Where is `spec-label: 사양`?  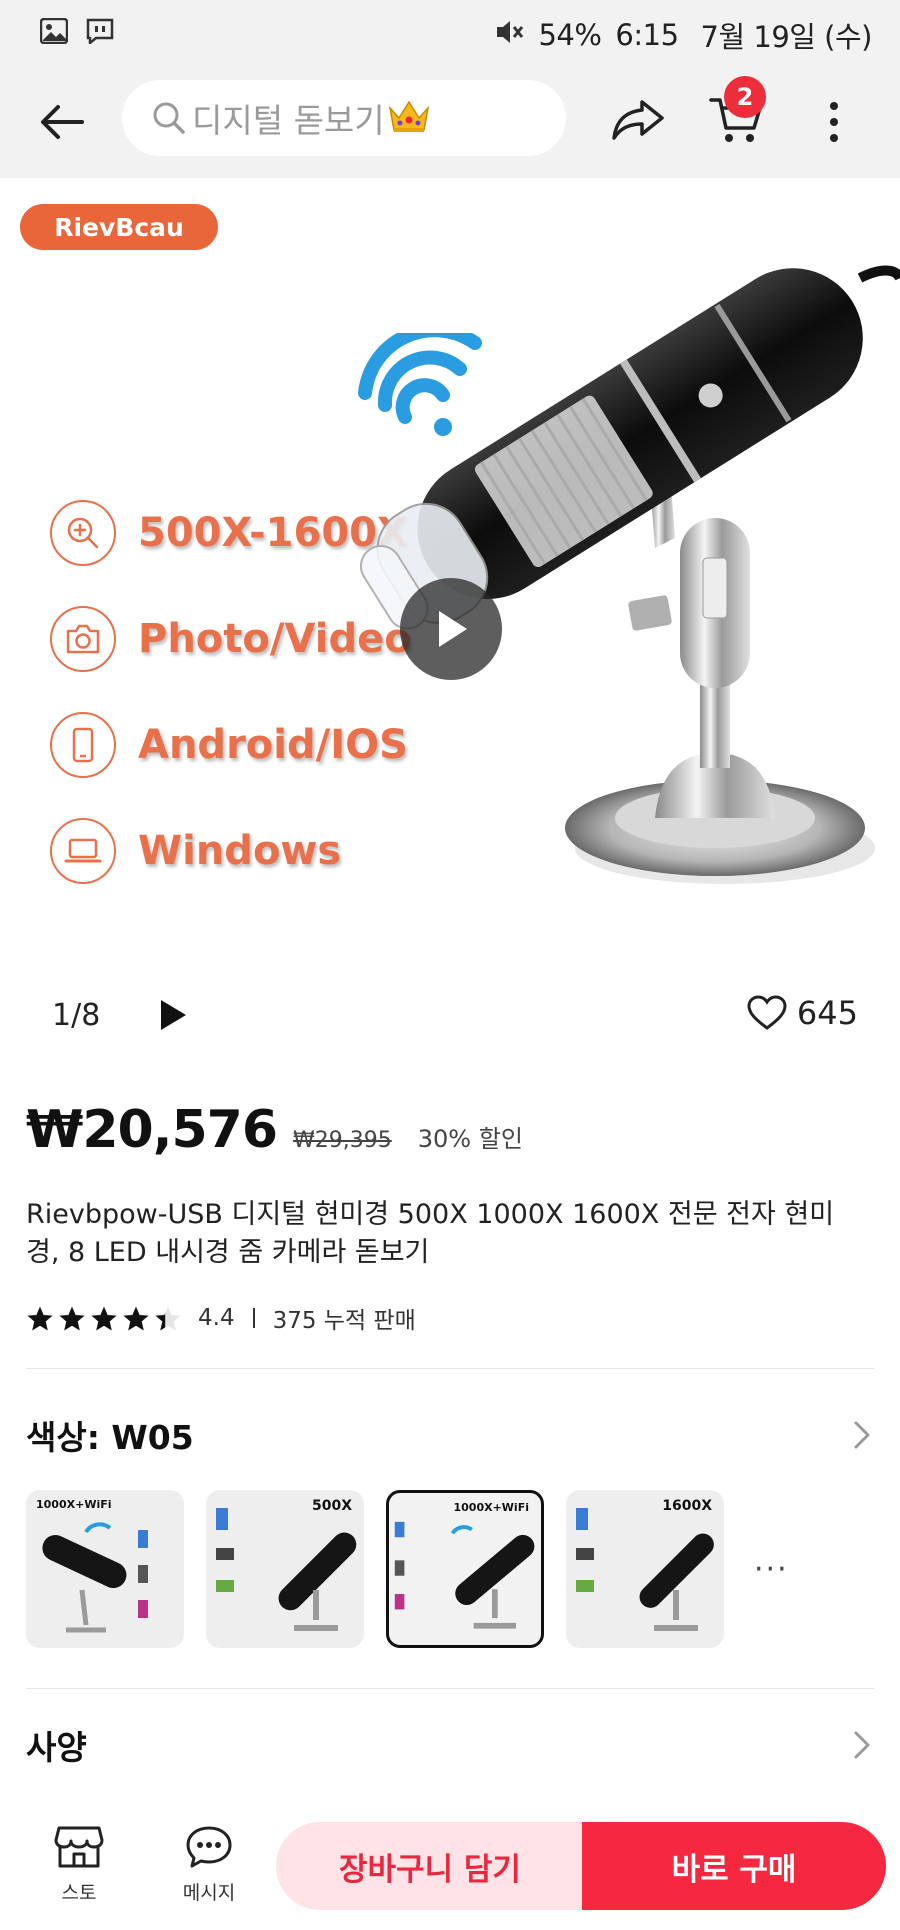
spec-label: 사양 is located at coordinates (56, 1747).